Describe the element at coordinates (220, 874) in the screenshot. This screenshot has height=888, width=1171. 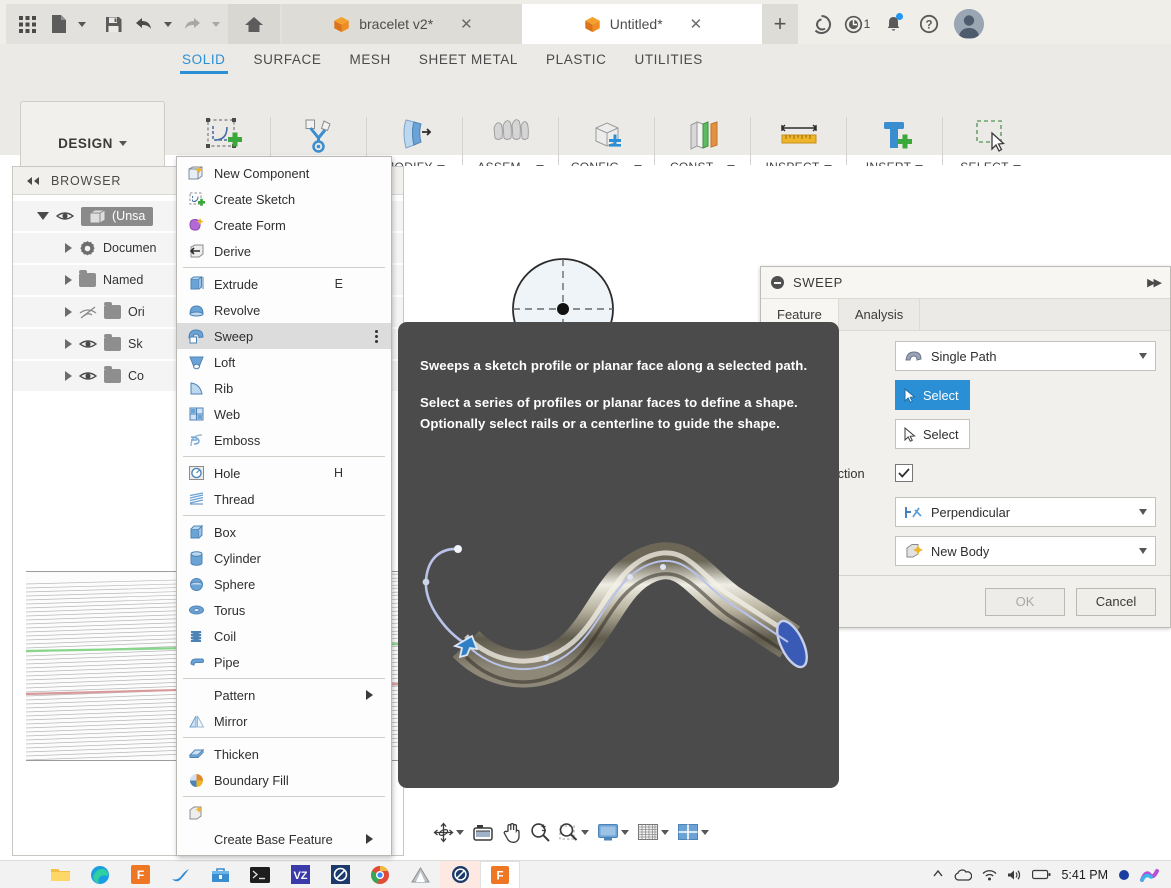
I see `store-icon` at that location.